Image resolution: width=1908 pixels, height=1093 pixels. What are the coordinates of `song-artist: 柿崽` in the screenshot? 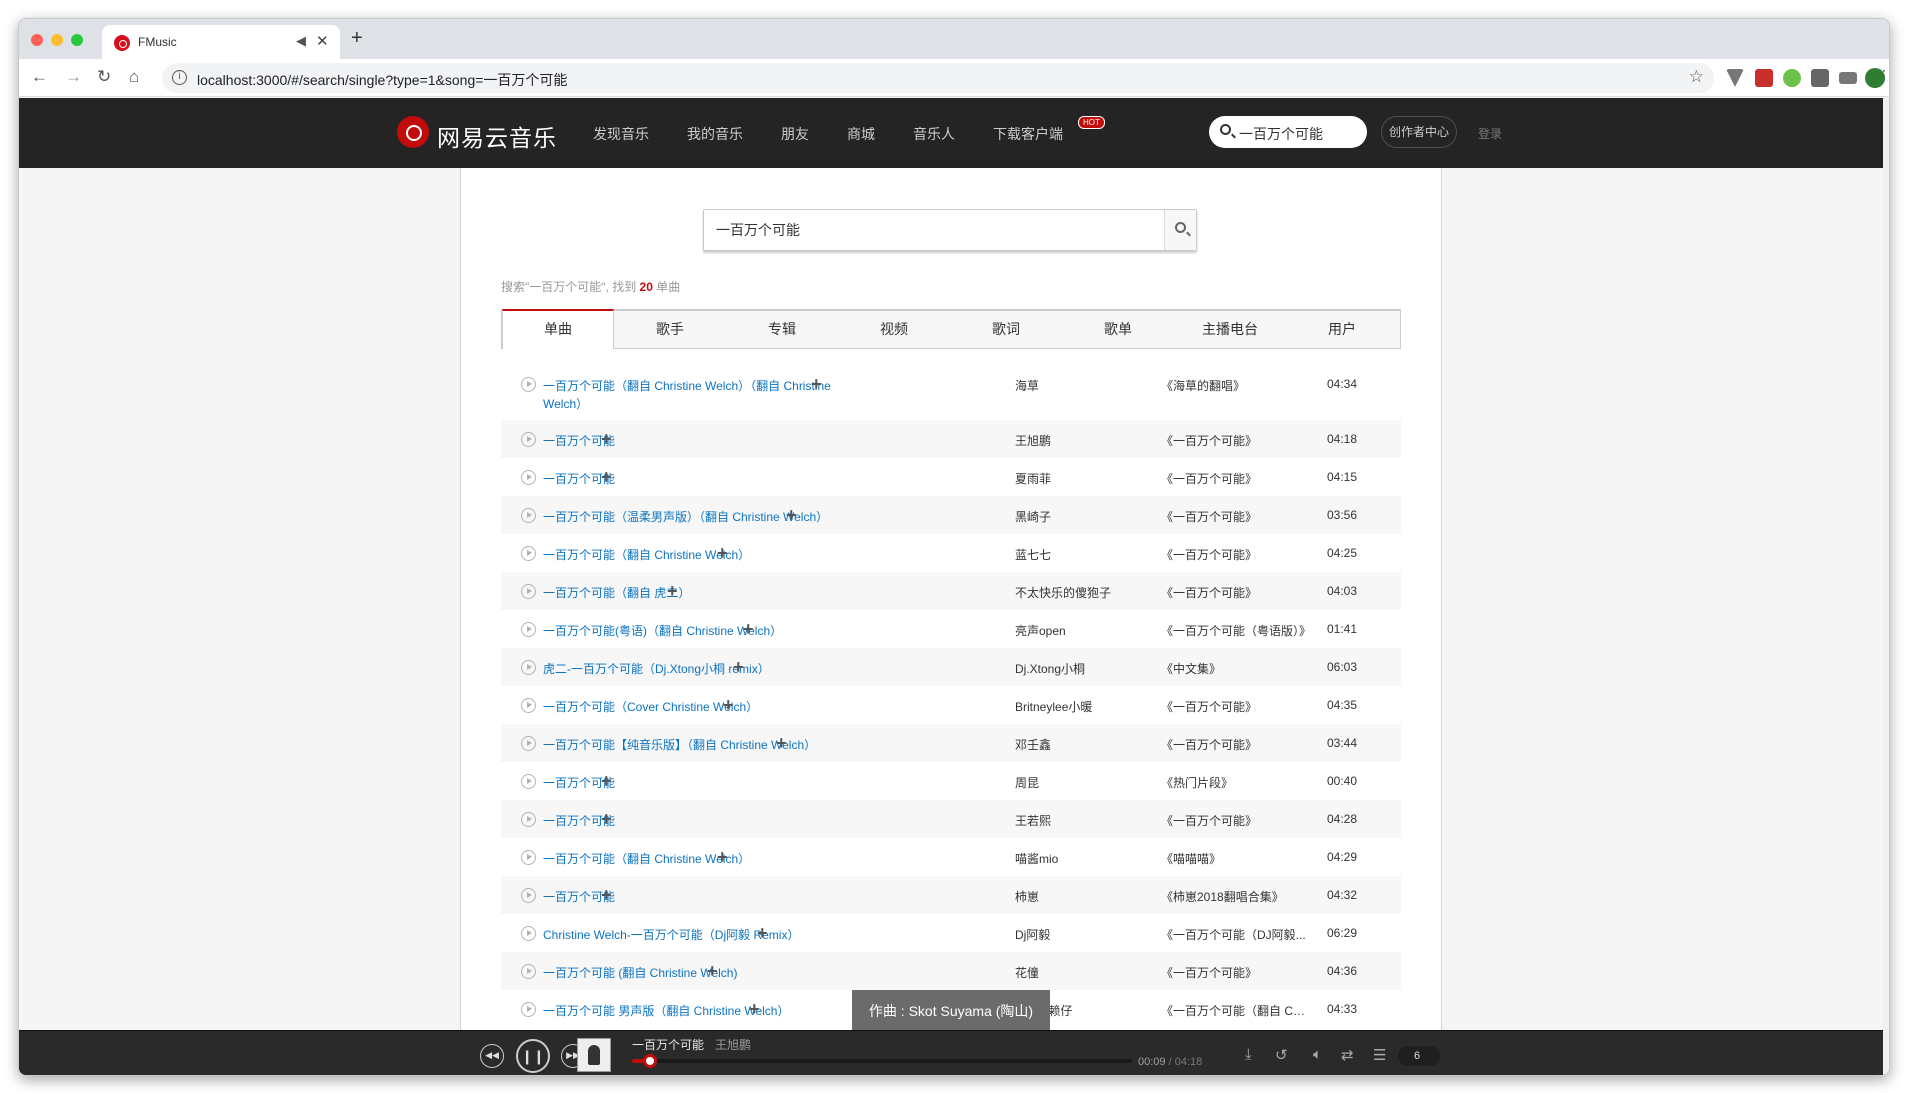 It's located at (1027, 896).